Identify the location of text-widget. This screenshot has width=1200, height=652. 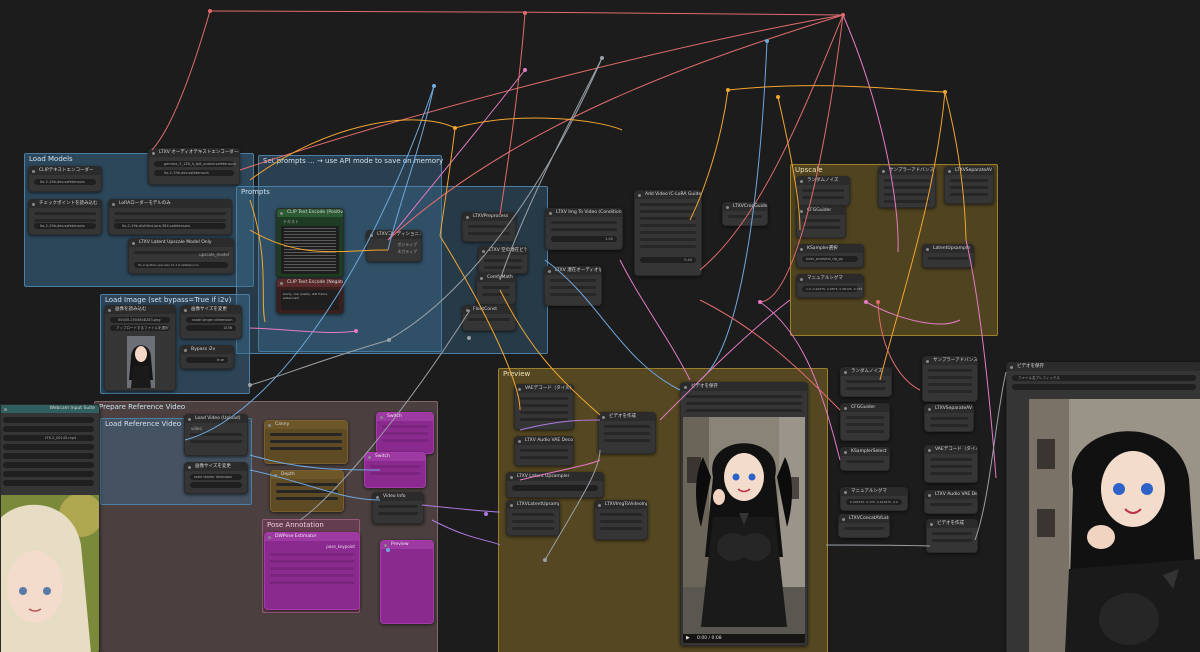
(48, 420).